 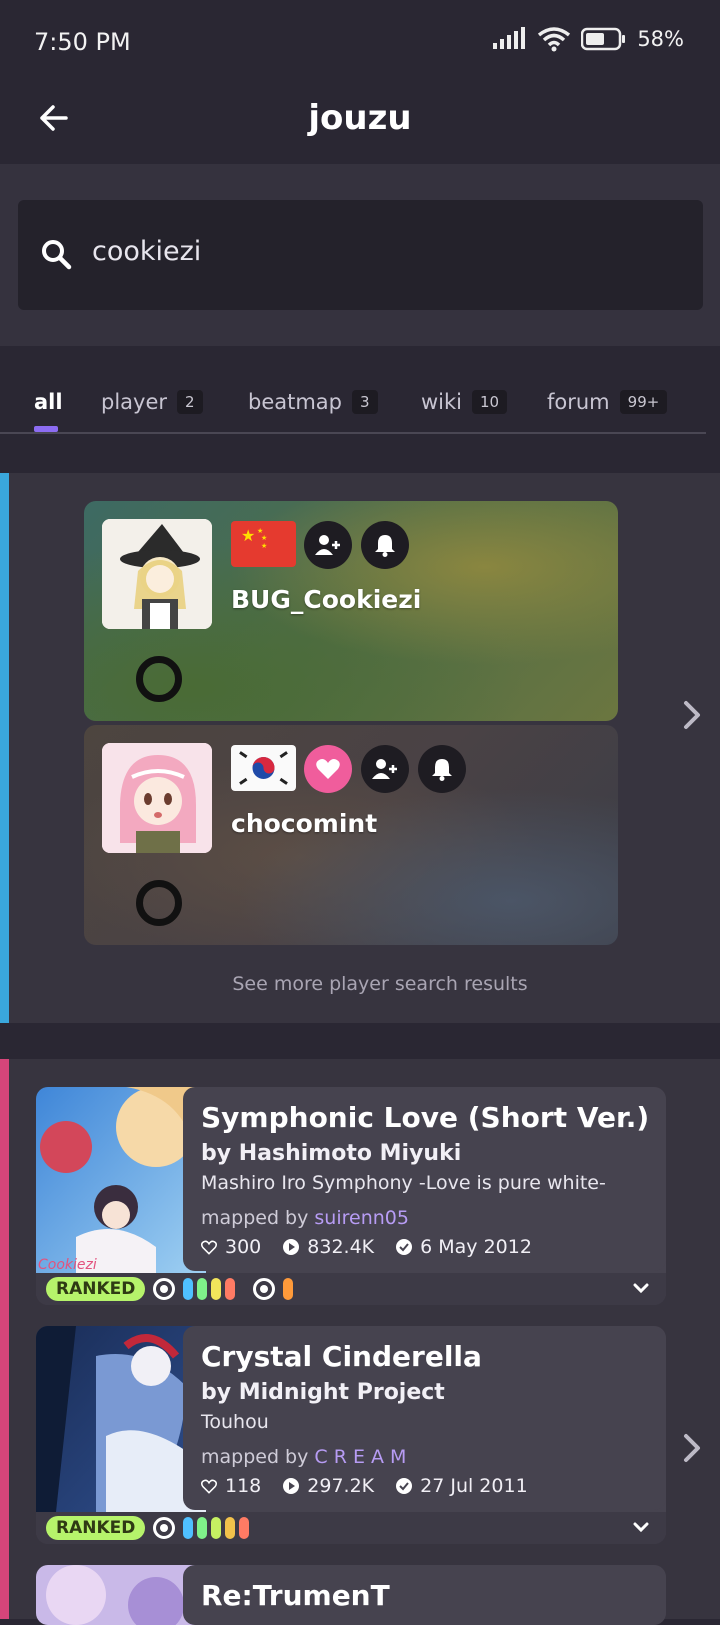 What do you see at coordinates (121, 1419) in the screenshot?
I see `beatmap-cover-image` at bounding box center [121, 1419].